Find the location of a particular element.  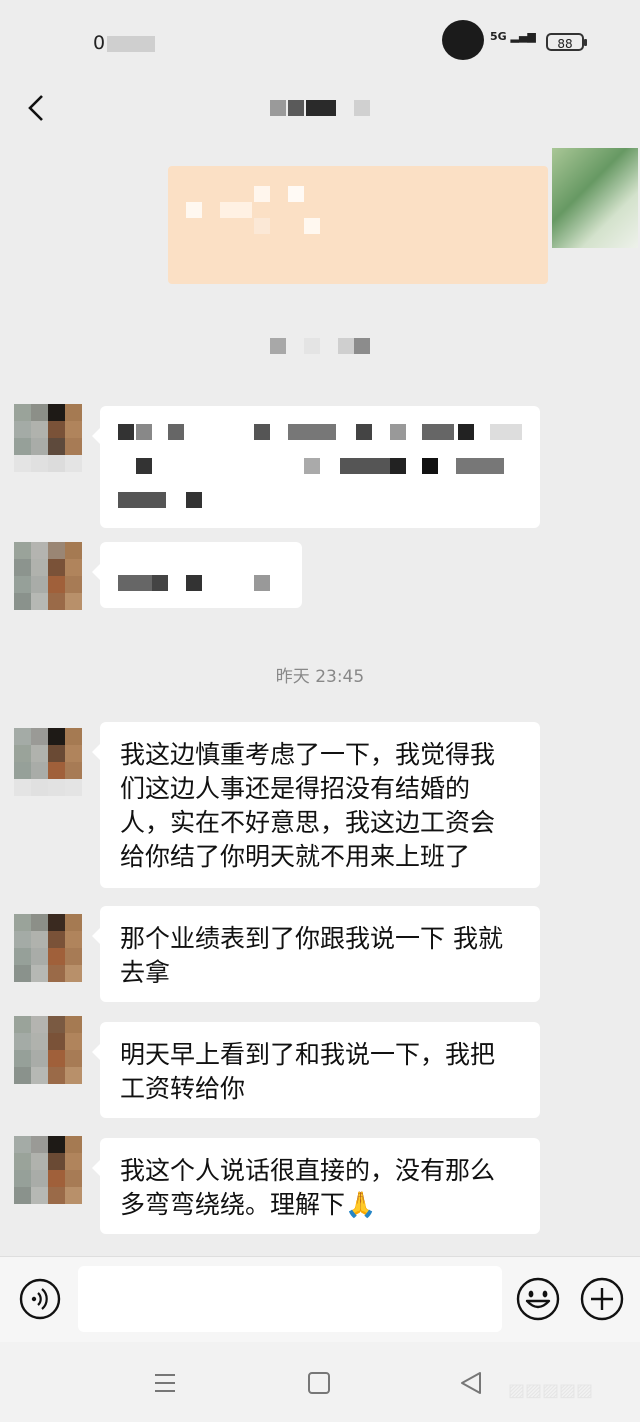

home-button is located at coordinates (319, 1383).